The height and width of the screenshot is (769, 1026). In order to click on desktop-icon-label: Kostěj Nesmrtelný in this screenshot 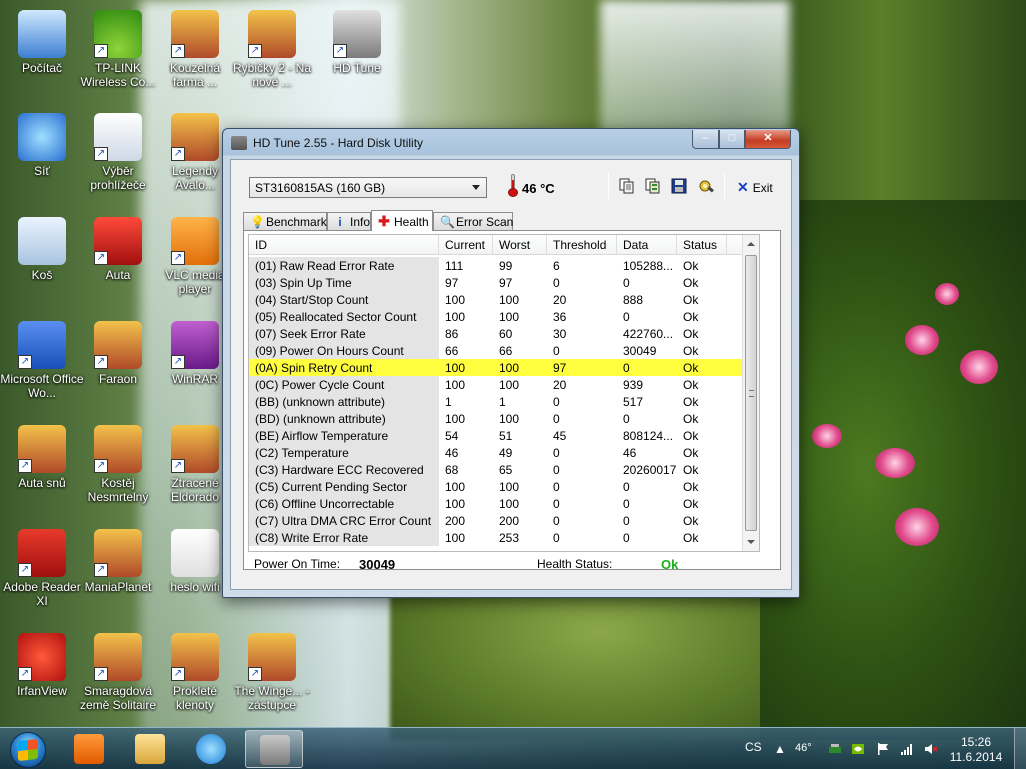, I will do `click(118, 490)`.